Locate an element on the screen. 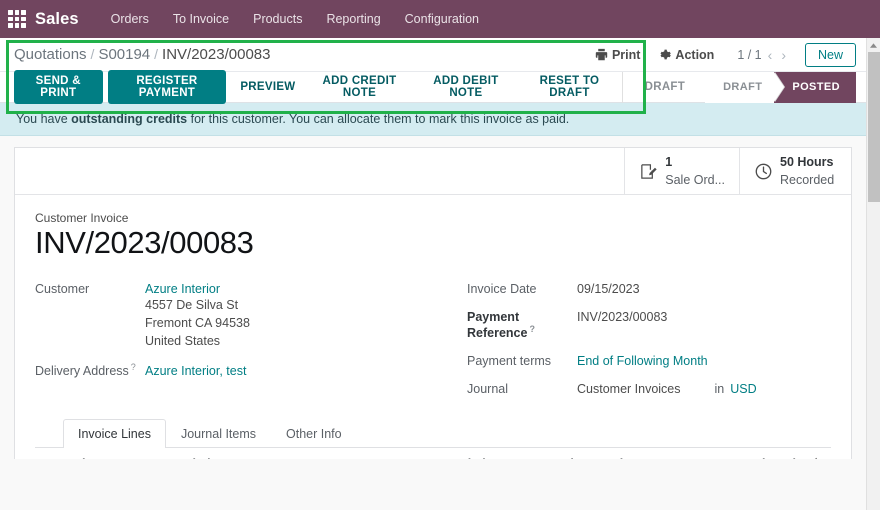  status-badge-posted: POSTED is located at coordinates (815, 87).